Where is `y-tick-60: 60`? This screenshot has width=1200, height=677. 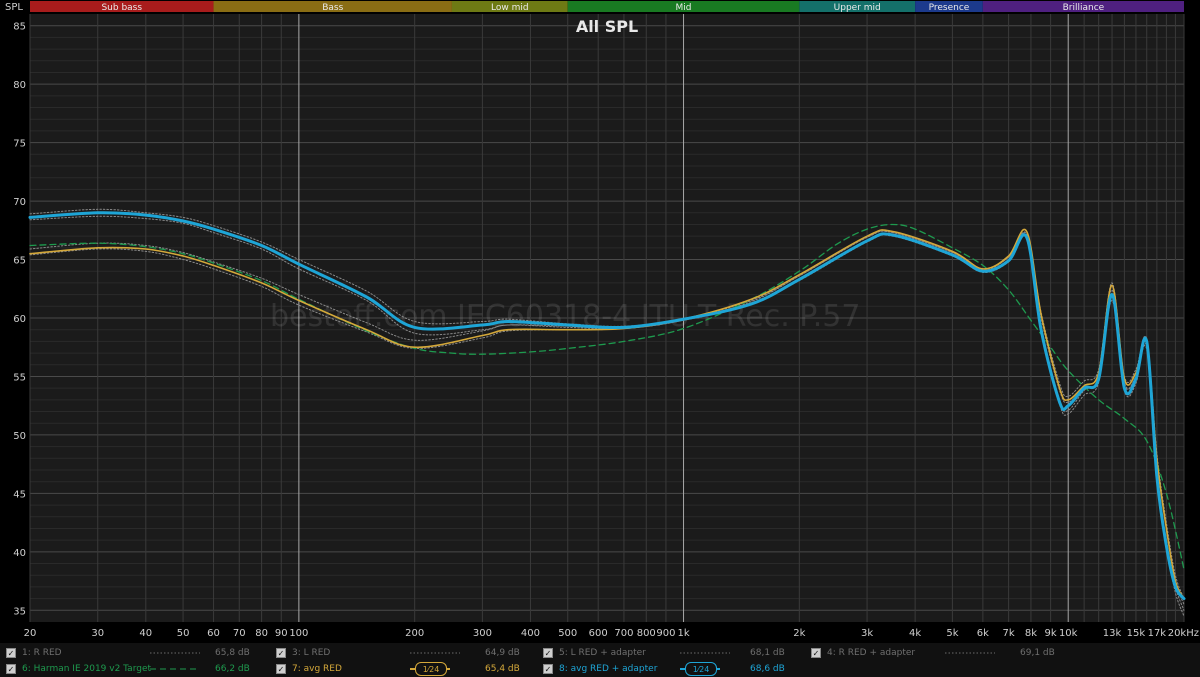
y-tick-60: 60 is located at coordinates (19, 319).